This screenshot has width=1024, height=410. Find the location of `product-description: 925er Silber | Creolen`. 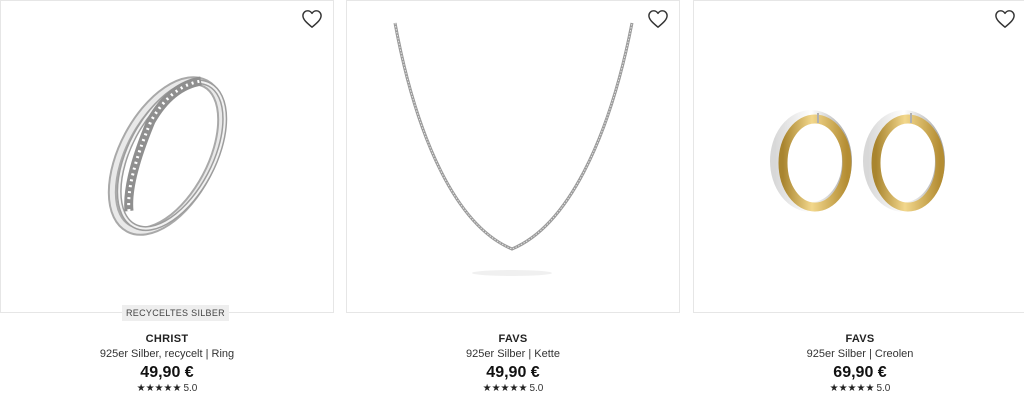

product-description: 925er Silber | Creolen is located at coordinates (860, 354).